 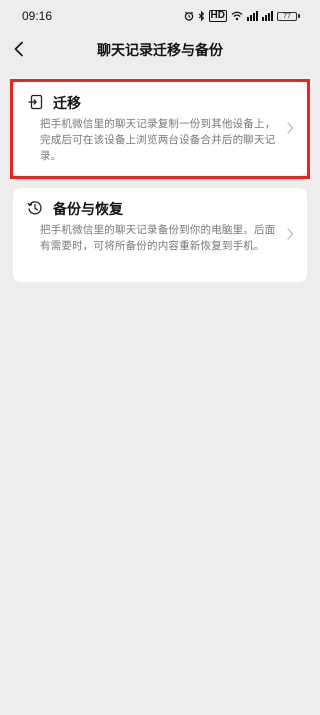 I want to click on battery-icon: 77, so click(x=288, y=16).